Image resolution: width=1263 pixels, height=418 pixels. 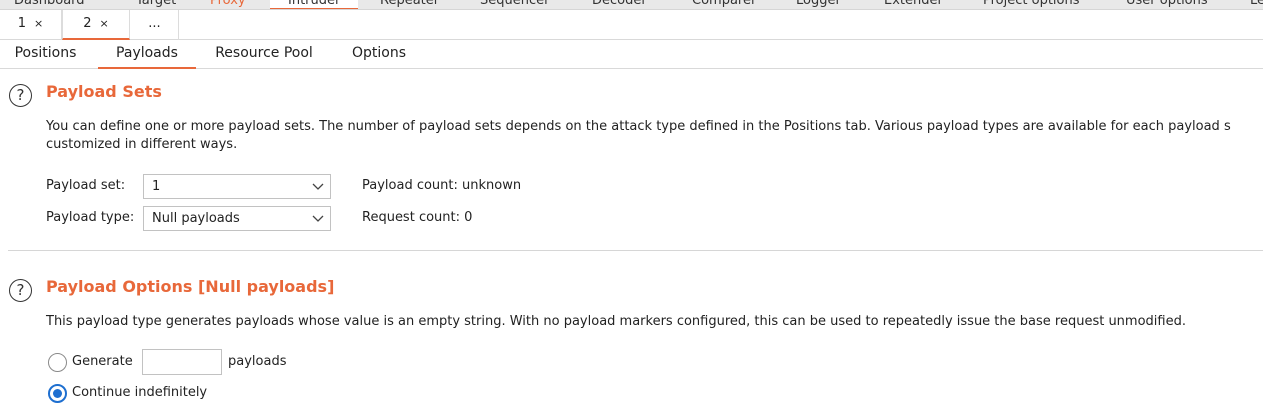 What do you see at coordinates (237, 186) in the screenshot?
I see `payload-set-select: 1` at bounding box center [237, 186].